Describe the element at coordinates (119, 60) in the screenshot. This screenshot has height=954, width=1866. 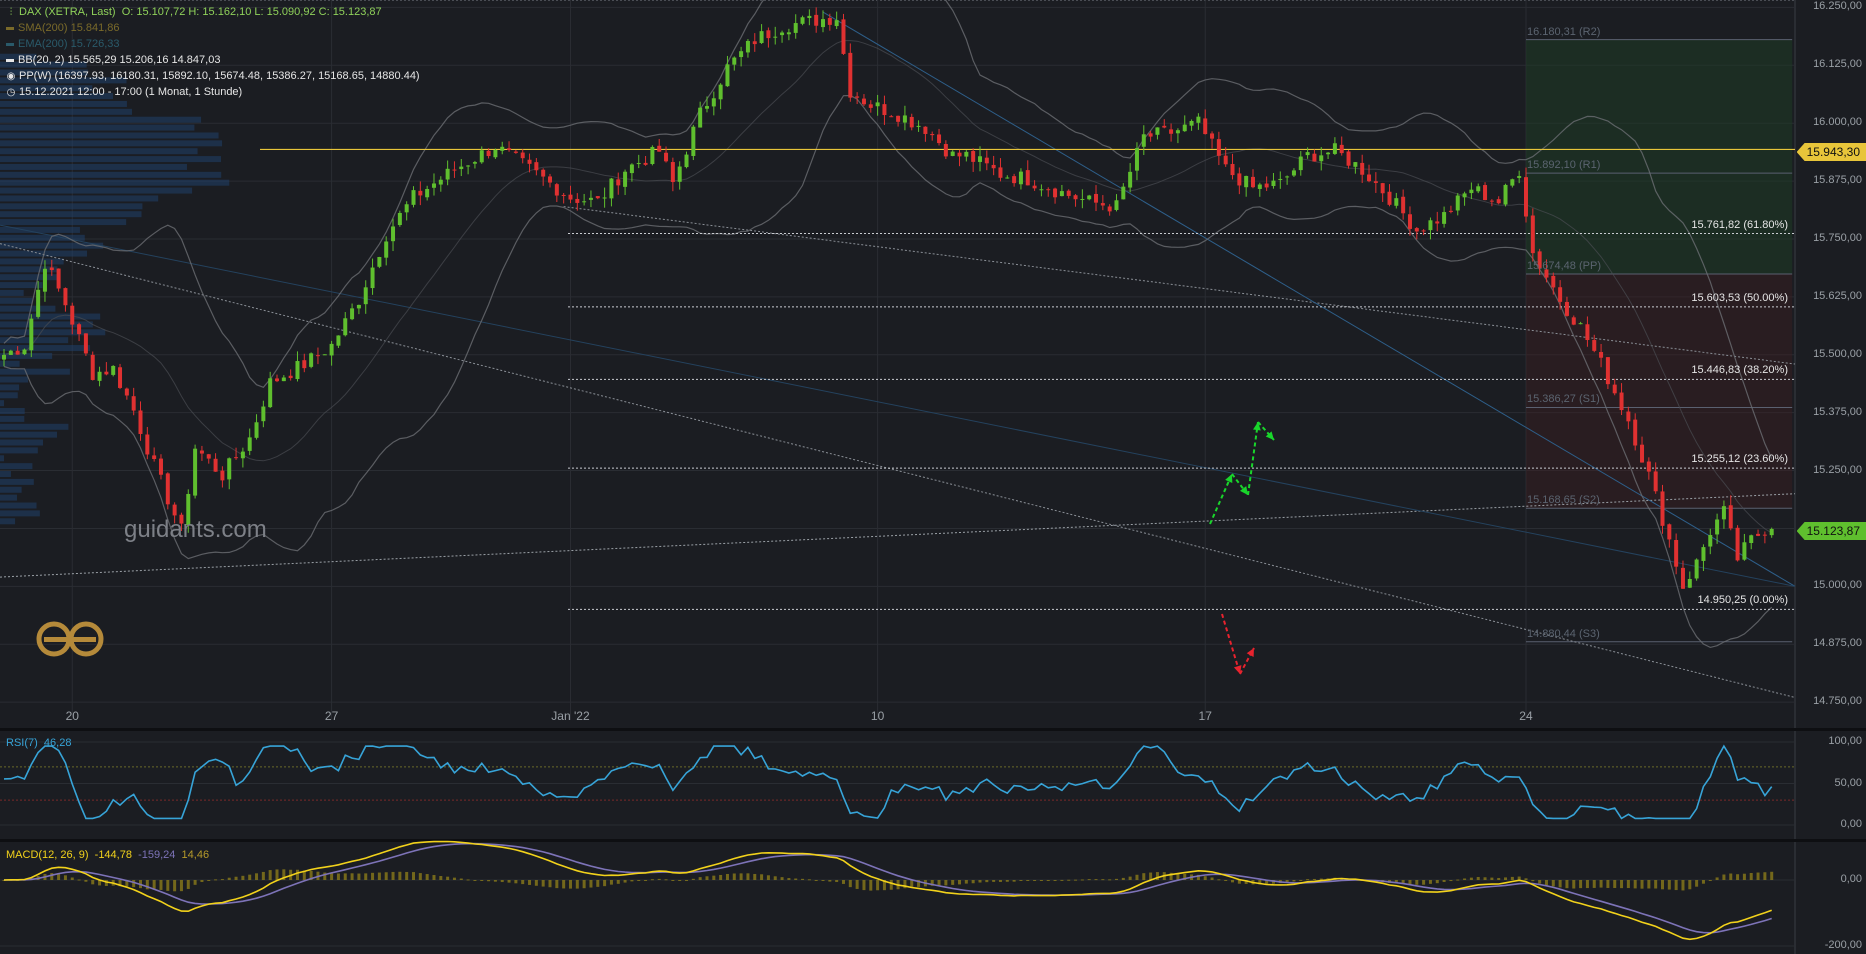
I see `bb-label: BB(20, 2) 15.565,29 15.206,16 14.847,03` at that location.